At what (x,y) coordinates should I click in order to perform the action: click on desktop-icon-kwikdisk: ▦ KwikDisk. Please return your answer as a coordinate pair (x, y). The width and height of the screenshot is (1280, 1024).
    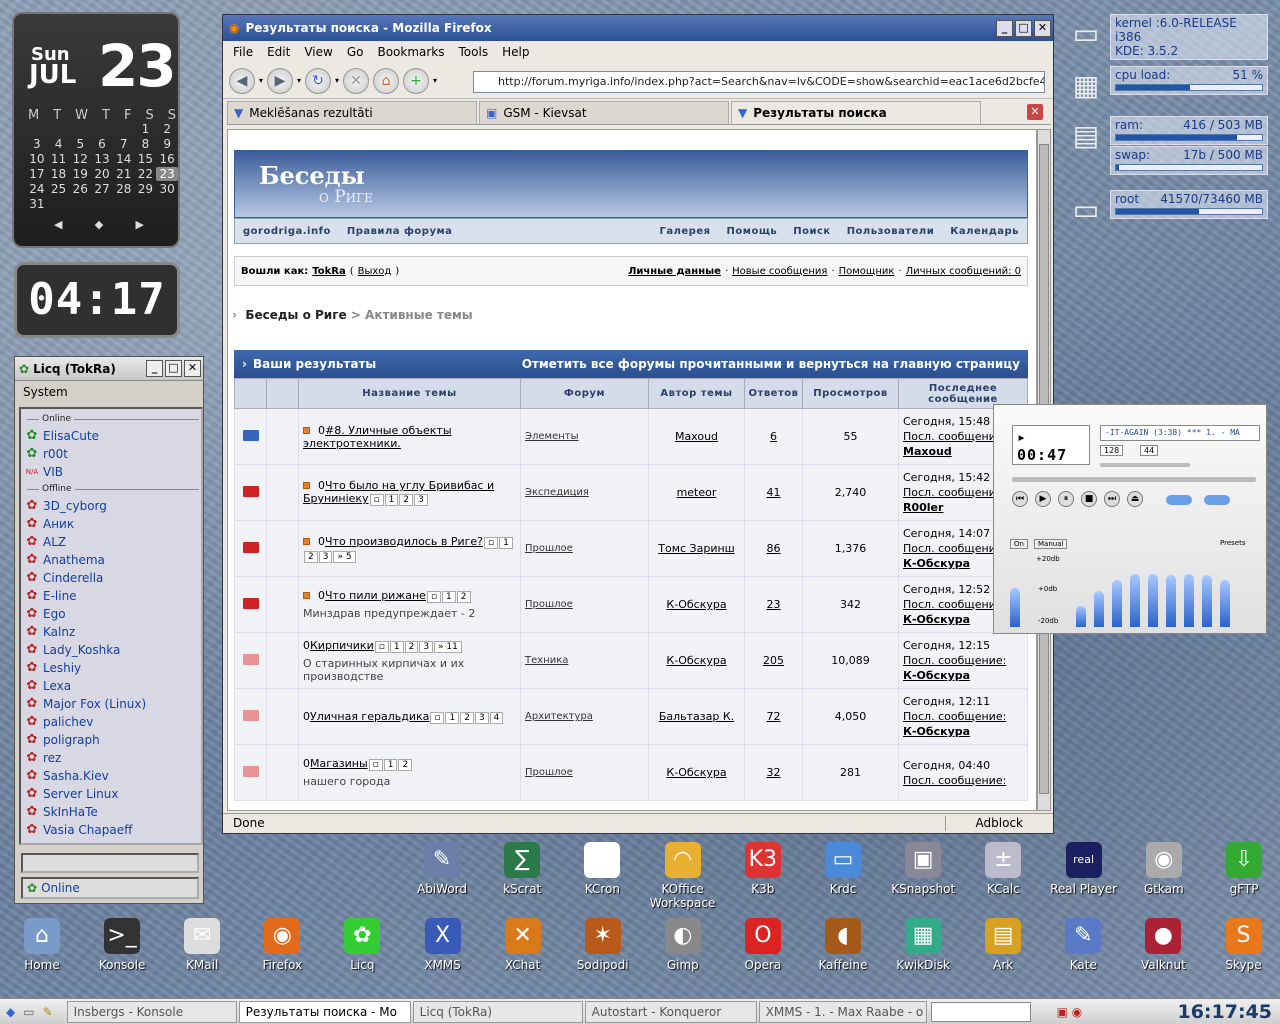
    Looking at the image, I should click on (923, 945).